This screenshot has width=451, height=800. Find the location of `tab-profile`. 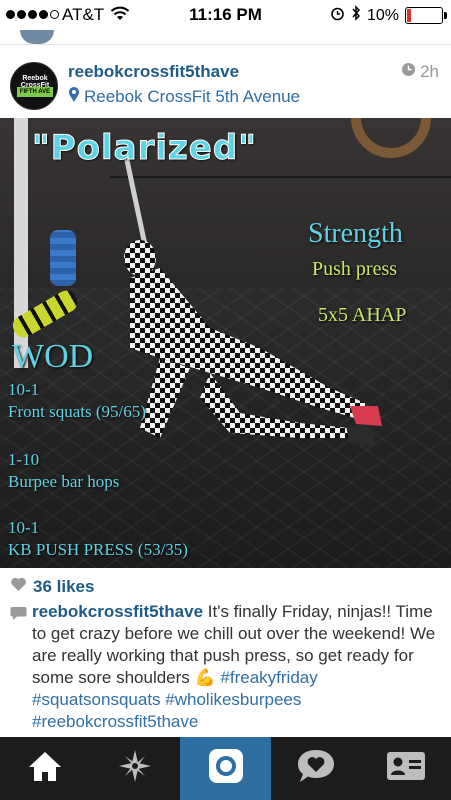

tab-profile is located at coordinates (406, 768).